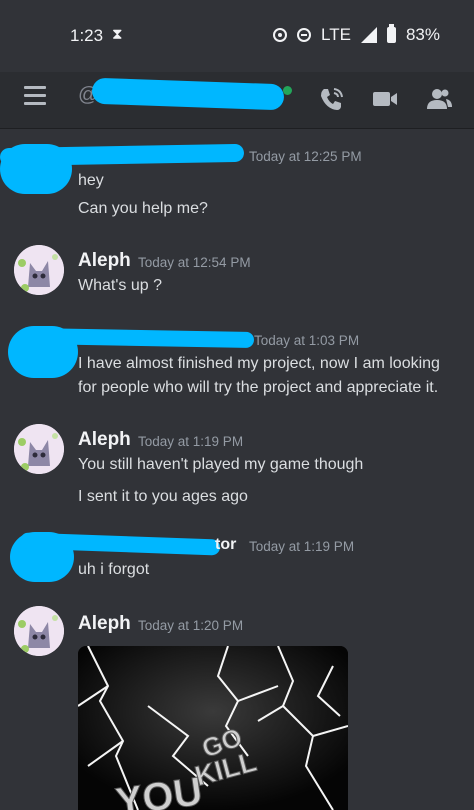 The width and height of the screenshot is (474, 810). What do you see at coordinates (305, 156) in the screenshot?
I see `message-timestamp: Today at 12:25 PM` at bounding box center [305, 156].